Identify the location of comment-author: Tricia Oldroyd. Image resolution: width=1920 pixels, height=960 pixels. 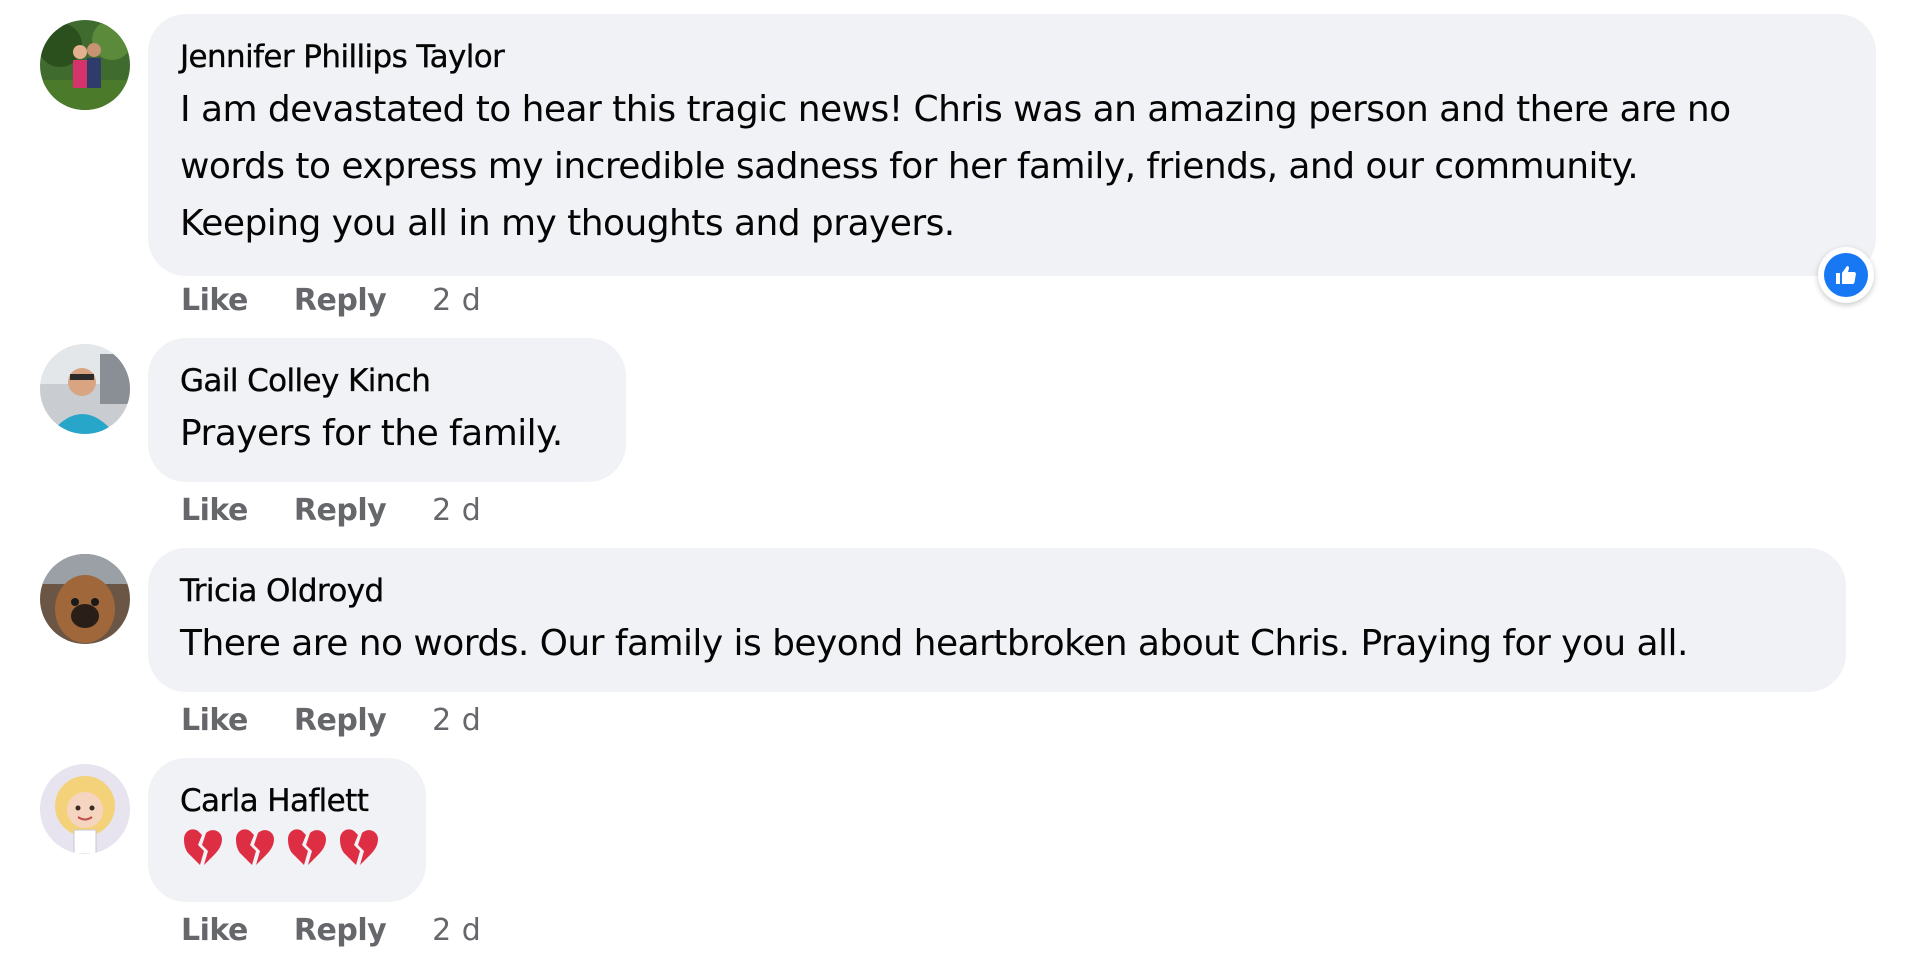
(997, 591).